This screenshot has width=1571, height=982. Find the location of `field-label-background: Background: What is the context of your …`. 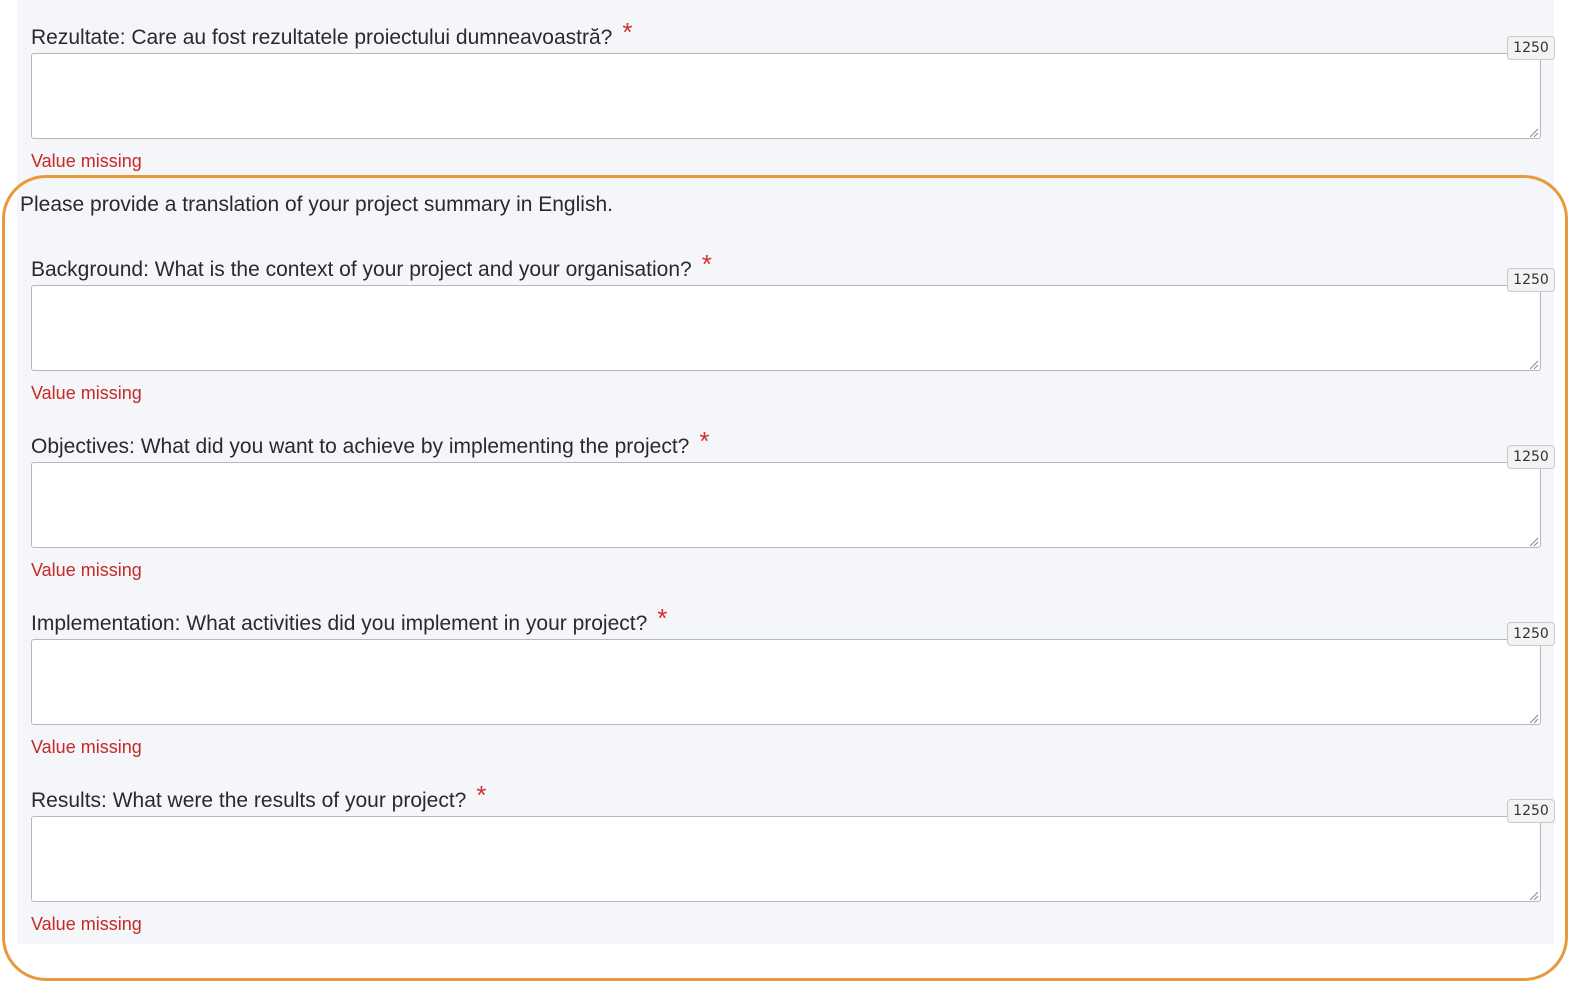

field-label-background: Background: What is the context of your … is located at coordinates (371, 265).